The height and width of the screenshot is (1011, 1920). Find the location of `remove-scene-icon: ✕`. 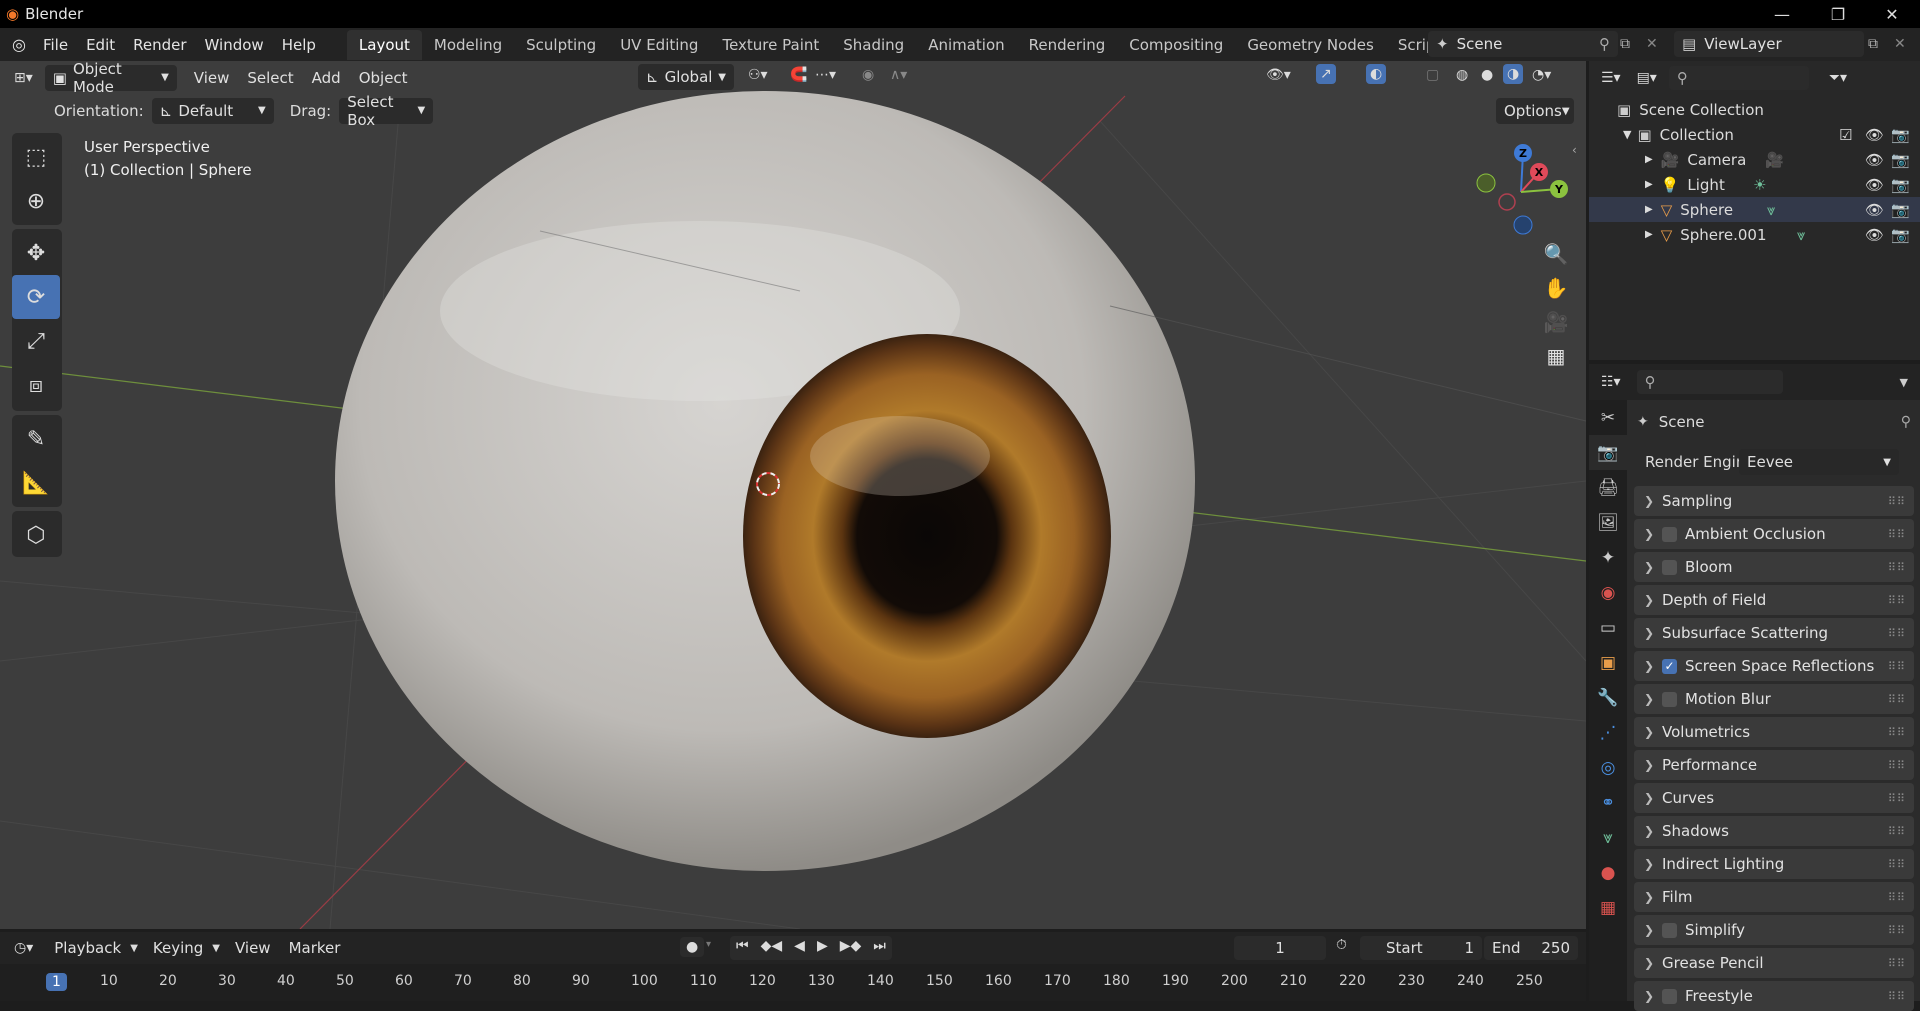

remove-scene-icon: ✕ is located at coordinates (1652, 44).